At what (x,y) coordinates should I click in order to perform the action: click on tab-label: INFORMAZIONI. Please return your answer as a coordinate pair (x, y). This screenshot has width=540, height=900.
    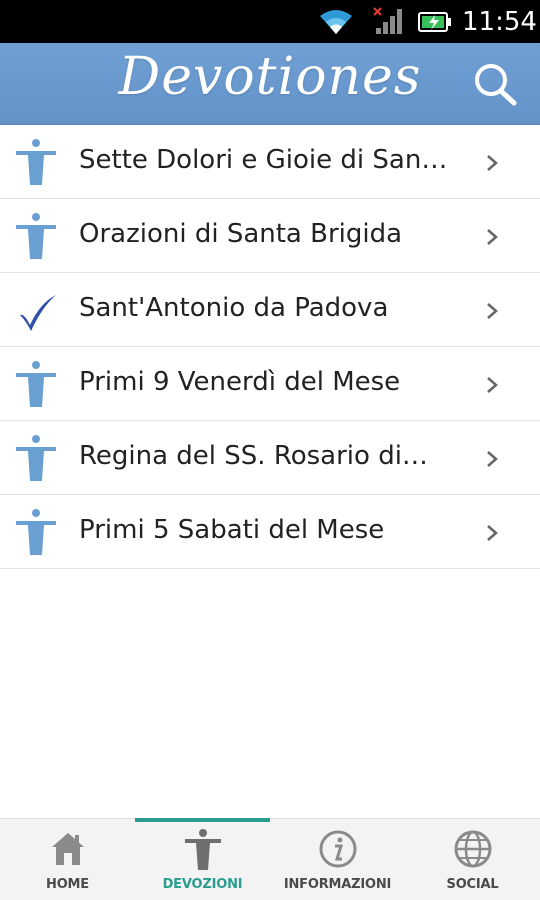
    Looking at the image, I should click on (337, 884).